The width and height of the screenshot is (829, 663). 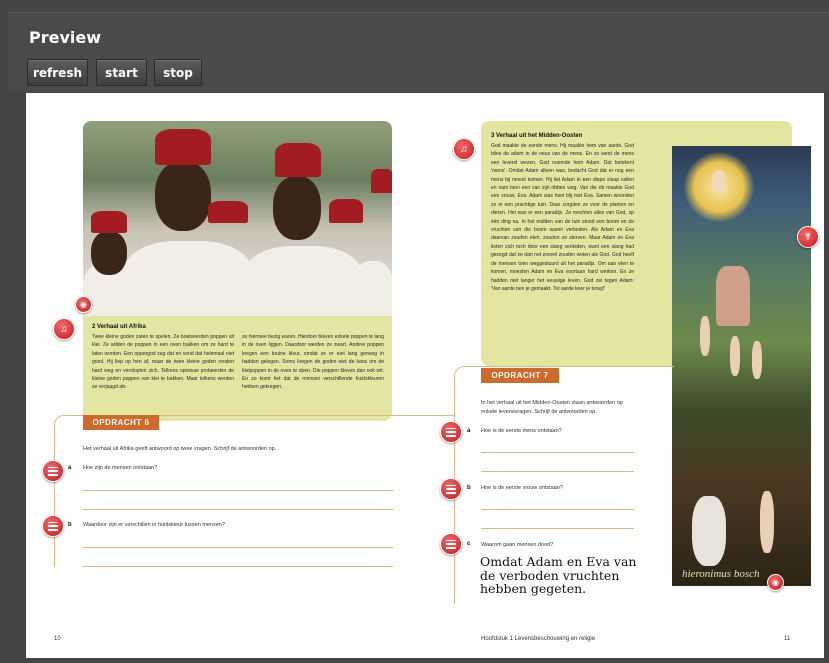 What do you see at coordinates (469, 544) in the screenshot?
I see `question-letter: c` at bounding box center [469, 544].